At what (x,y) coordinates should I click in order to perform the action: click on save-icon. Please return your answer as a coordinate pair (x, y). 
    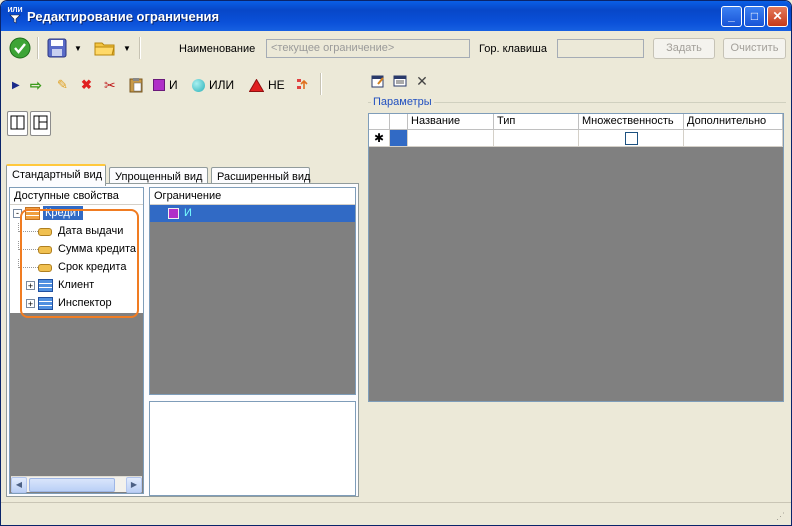
    Looking at the image, I should click on (57, 48).